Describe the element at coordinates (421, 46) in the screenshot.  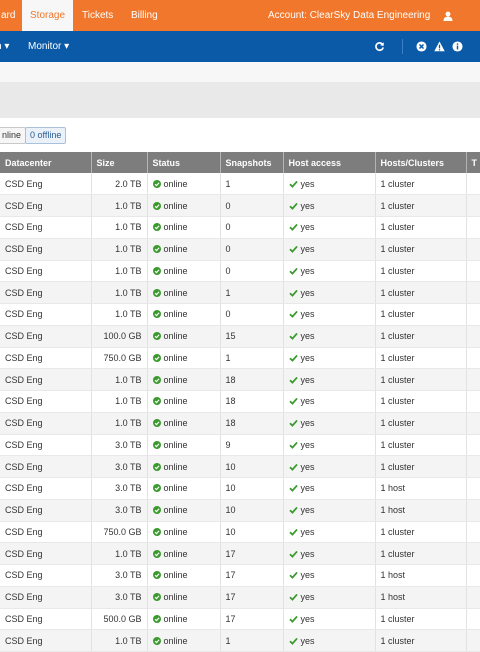
I see `close-circle-icon` at that location.